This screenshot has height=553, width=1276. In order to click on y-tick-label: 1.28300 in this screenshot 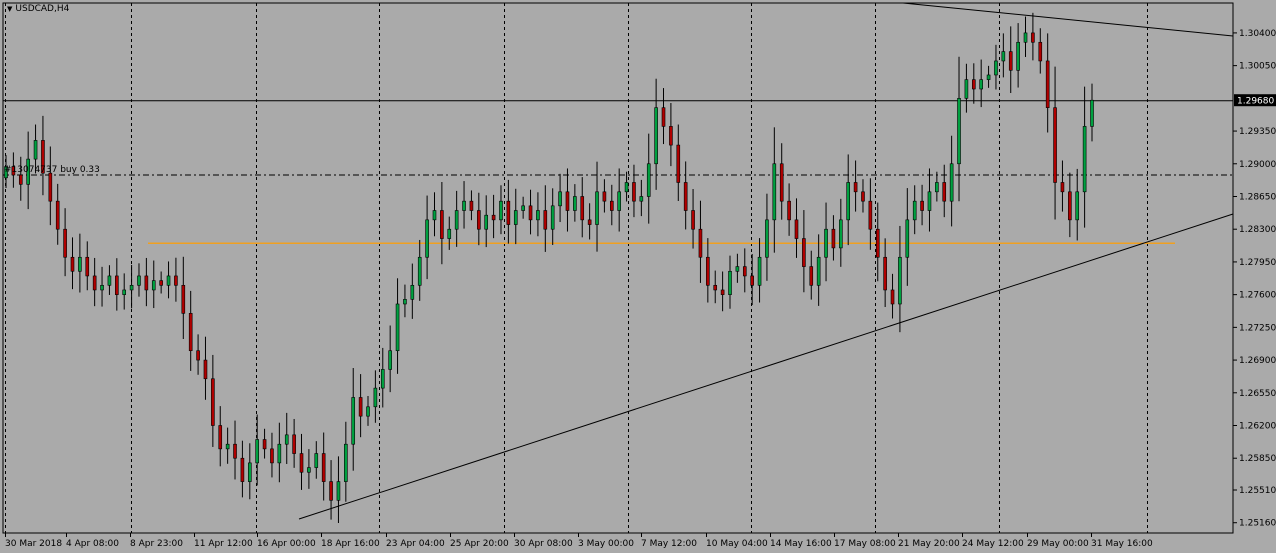, I will do `click(1257, 230)`.